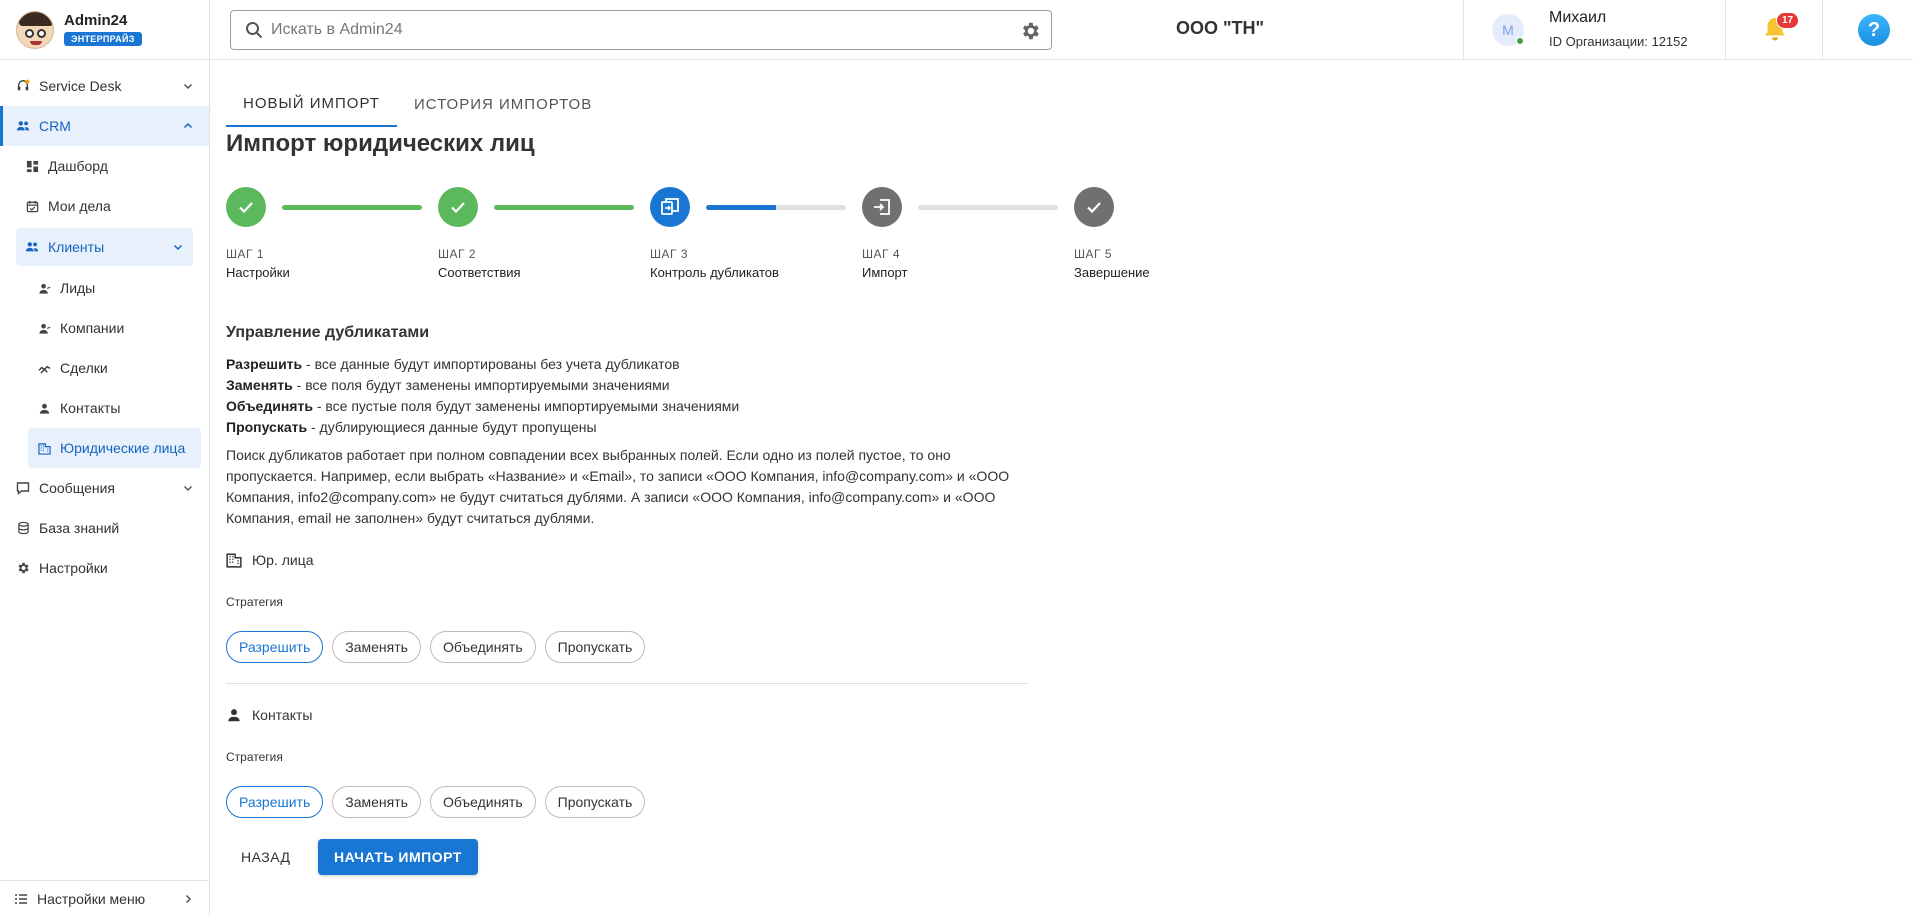 The height and width of the screenshot is (916, 1913). I want to click on sidebar-item-settings: Настройки, so click(104, 568).